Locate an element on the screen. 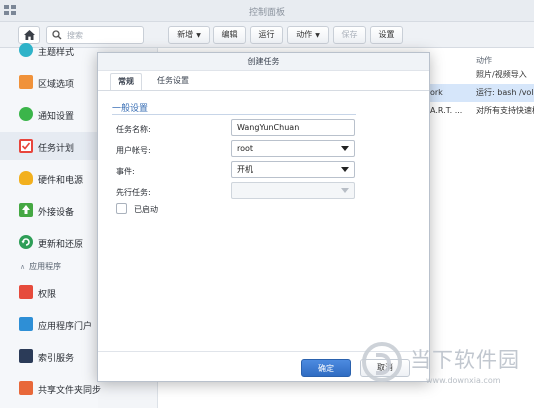 Image resolution: width=534 pixels, height=408 pixels. sidebar-item-hardware: 硬件和电源 is located at coordinates (49, 178).